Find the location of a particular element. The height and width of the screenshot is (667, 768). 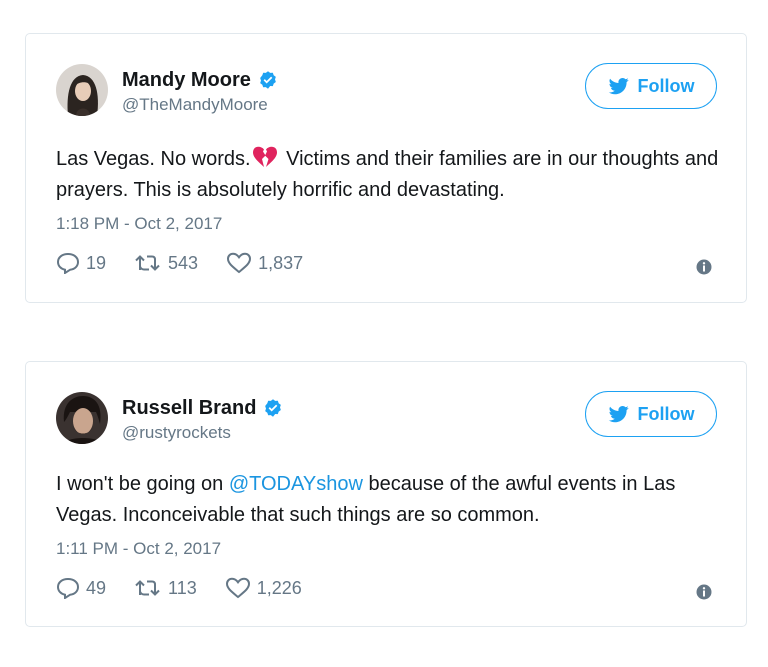

retweet-action: 113 is located at coordinates (165, 588).